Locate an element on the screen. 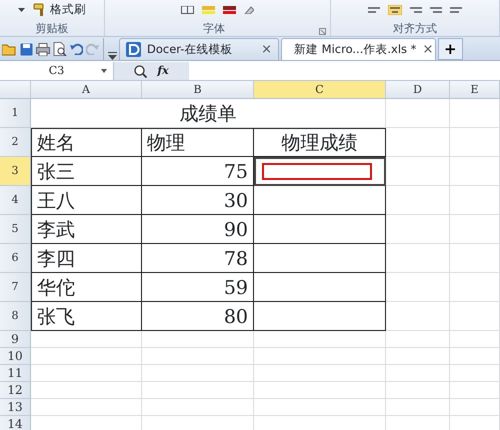 The image size is (500, 430). dropdown-caret-icon is located at coordinates (104, 71).